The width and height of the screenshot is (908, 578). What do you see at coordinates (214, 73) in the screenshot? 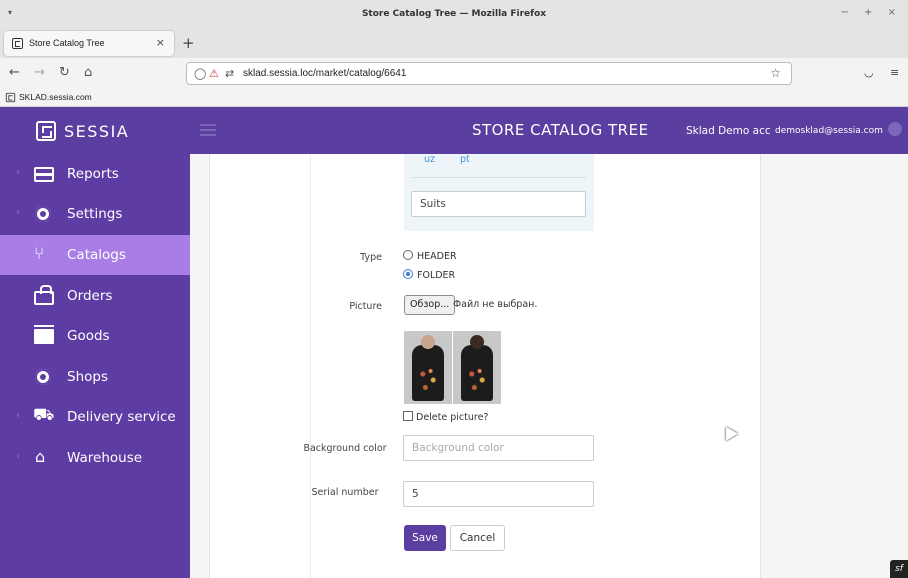
I see `insecure-lock-icon: ⚠` at bounding box center [214, 73].